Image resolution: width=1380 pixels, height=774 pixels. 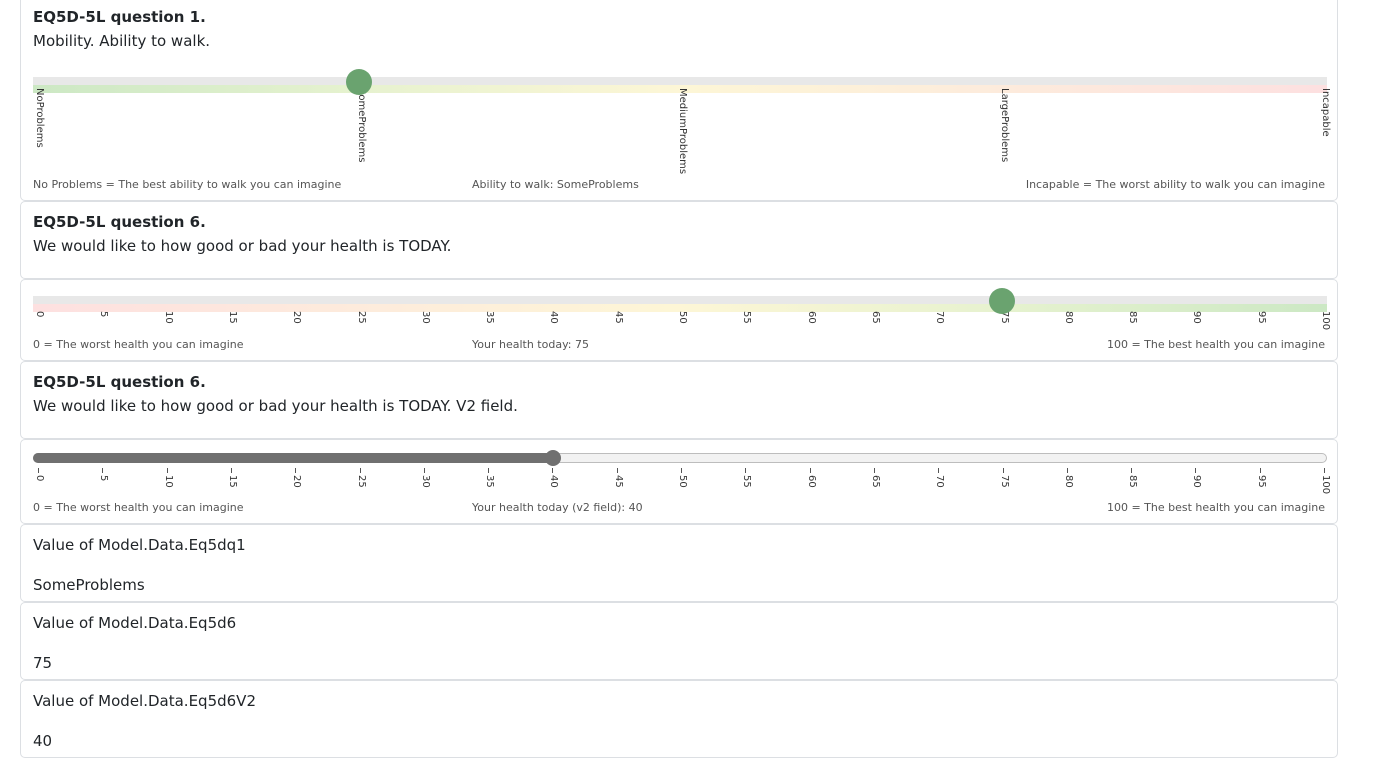 What do you see at coordinates (43, 663) in the screenshot?
I see `value-text: 75` at bounding box center [43, 663].